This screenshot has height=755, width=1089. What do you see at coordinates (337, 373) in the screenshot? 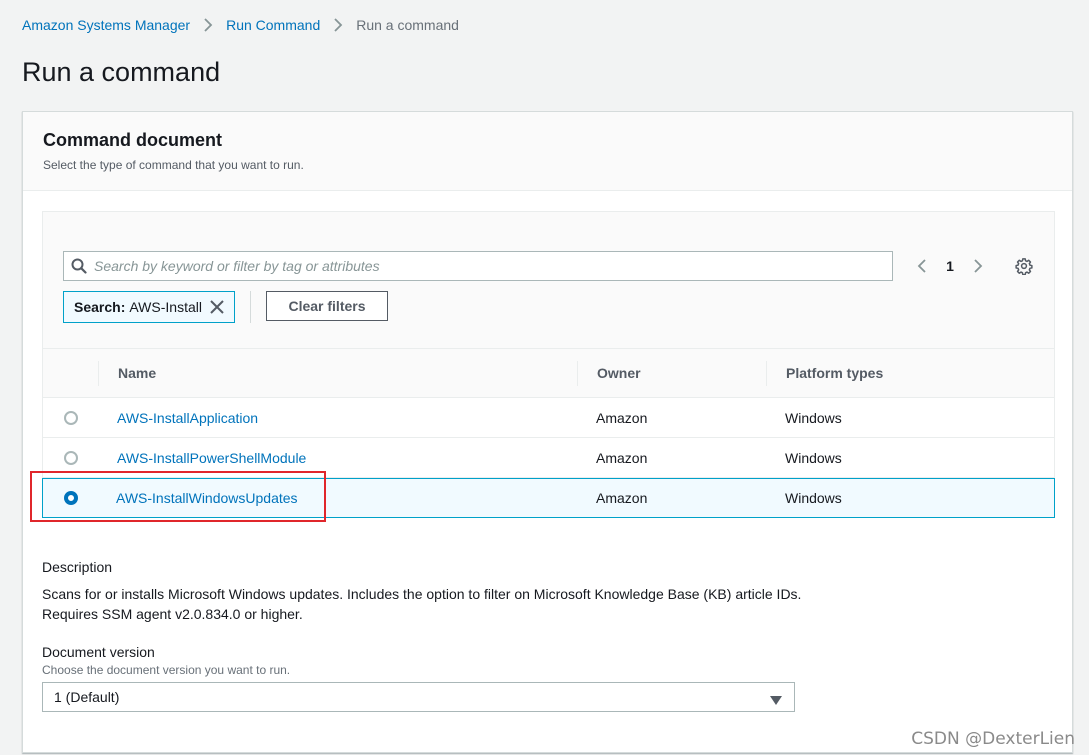
I see `header-name: Name` at bounding box center [337, 373].